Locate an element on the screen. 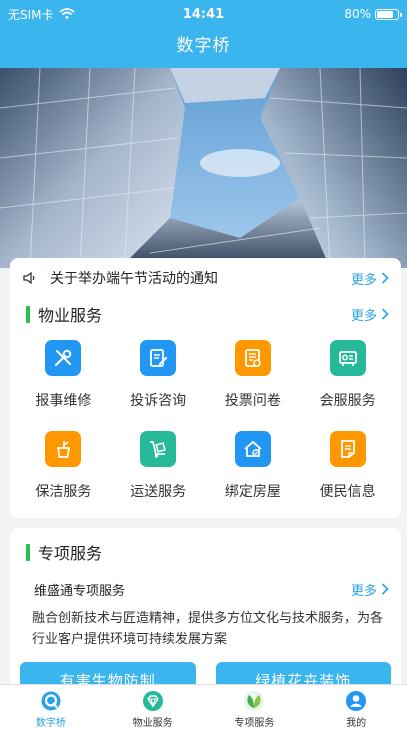 The width and height of the screenshot is (407, 732). tab-digital-bridge: 数字桥 is located at coordinates (51, 708).